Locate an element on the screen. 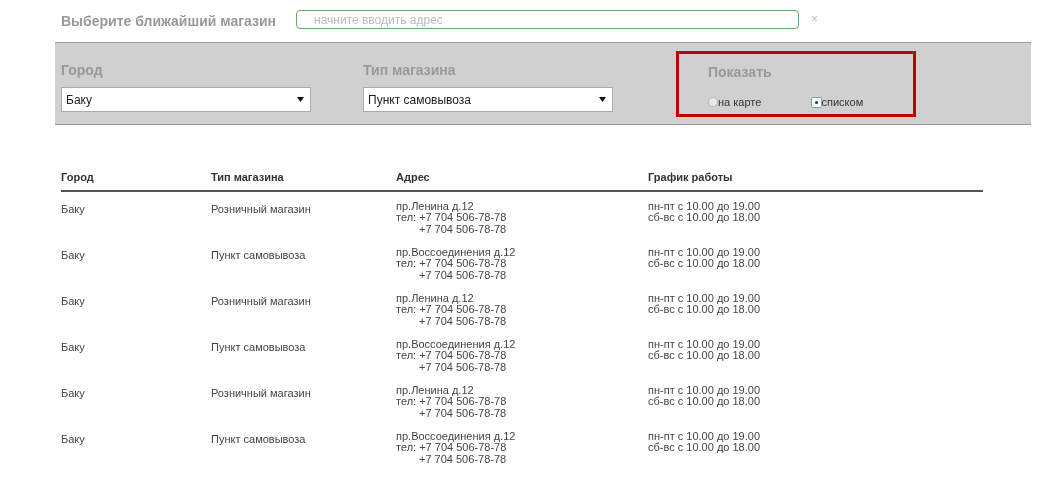 Image resolution: width=1045 pixels, height=502 pixels. page-title: Выберите ближайший магазин is located at coordinates (169, 21).